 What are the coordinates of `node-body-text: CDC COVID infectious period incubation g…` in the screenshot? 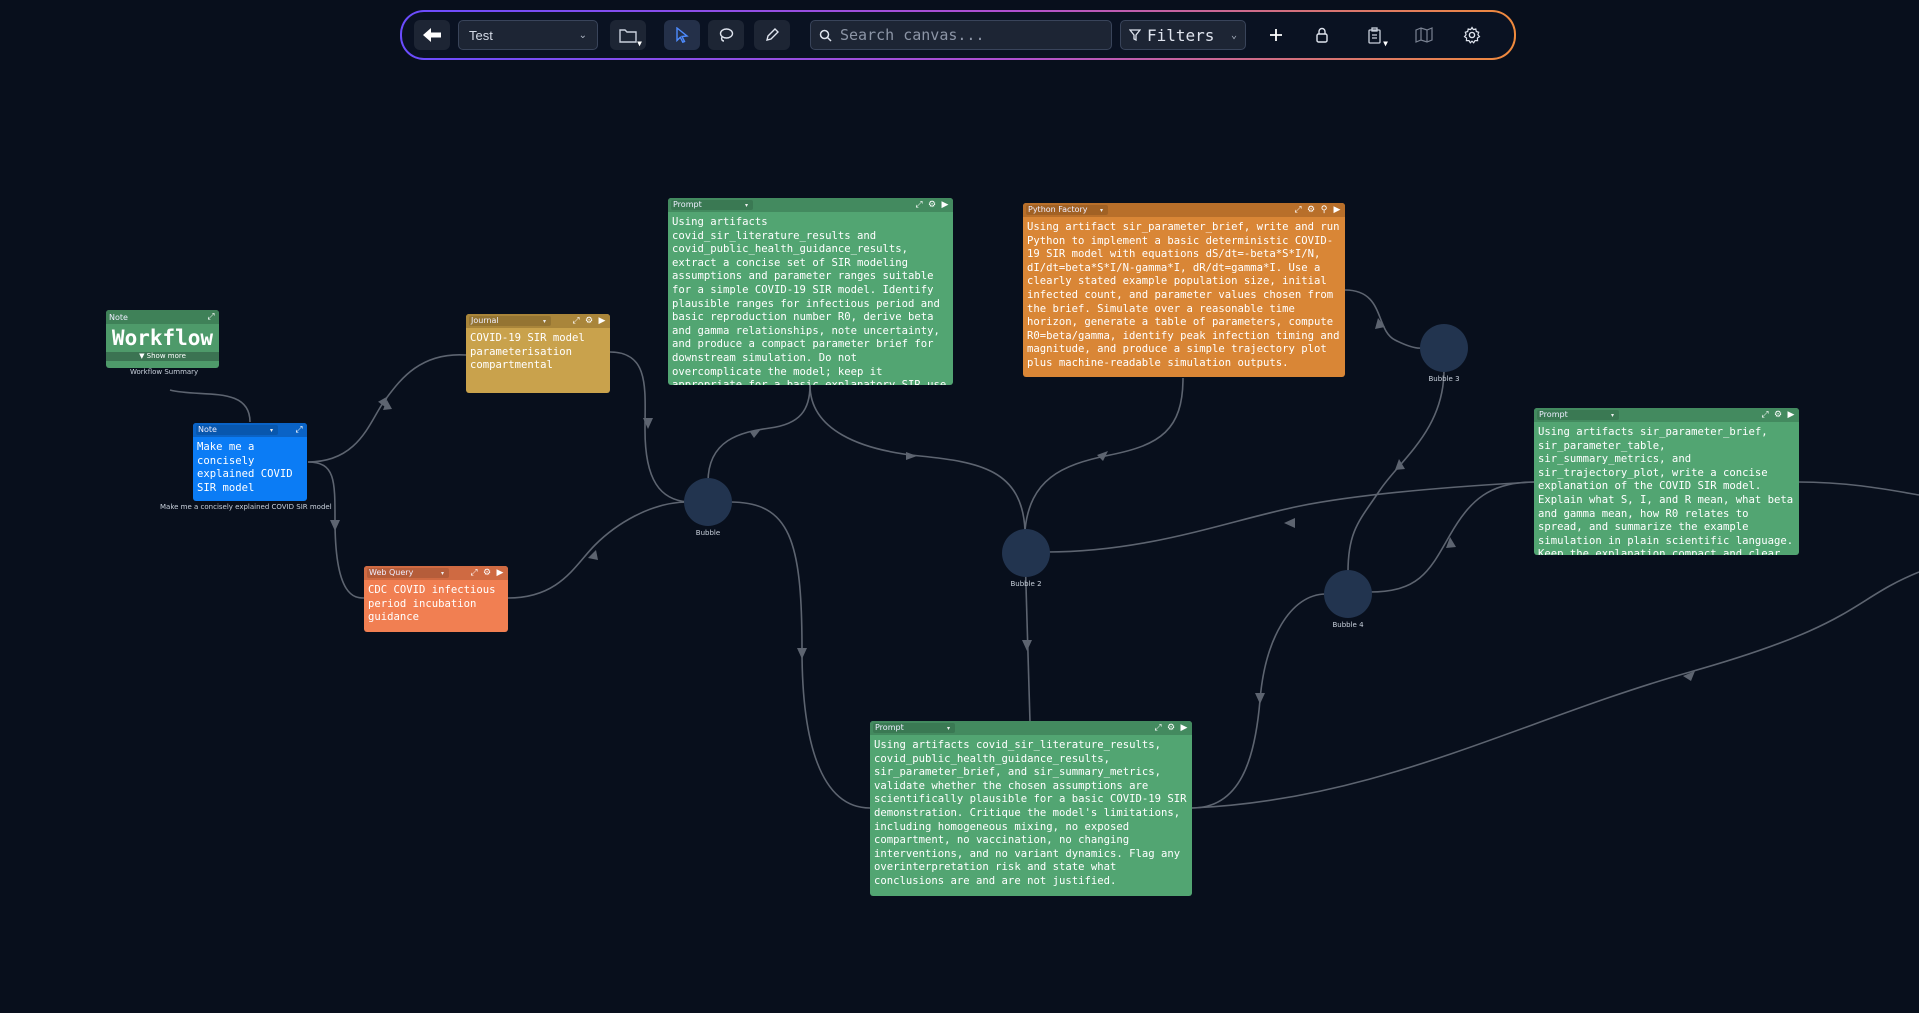 It's located at (432, 604).